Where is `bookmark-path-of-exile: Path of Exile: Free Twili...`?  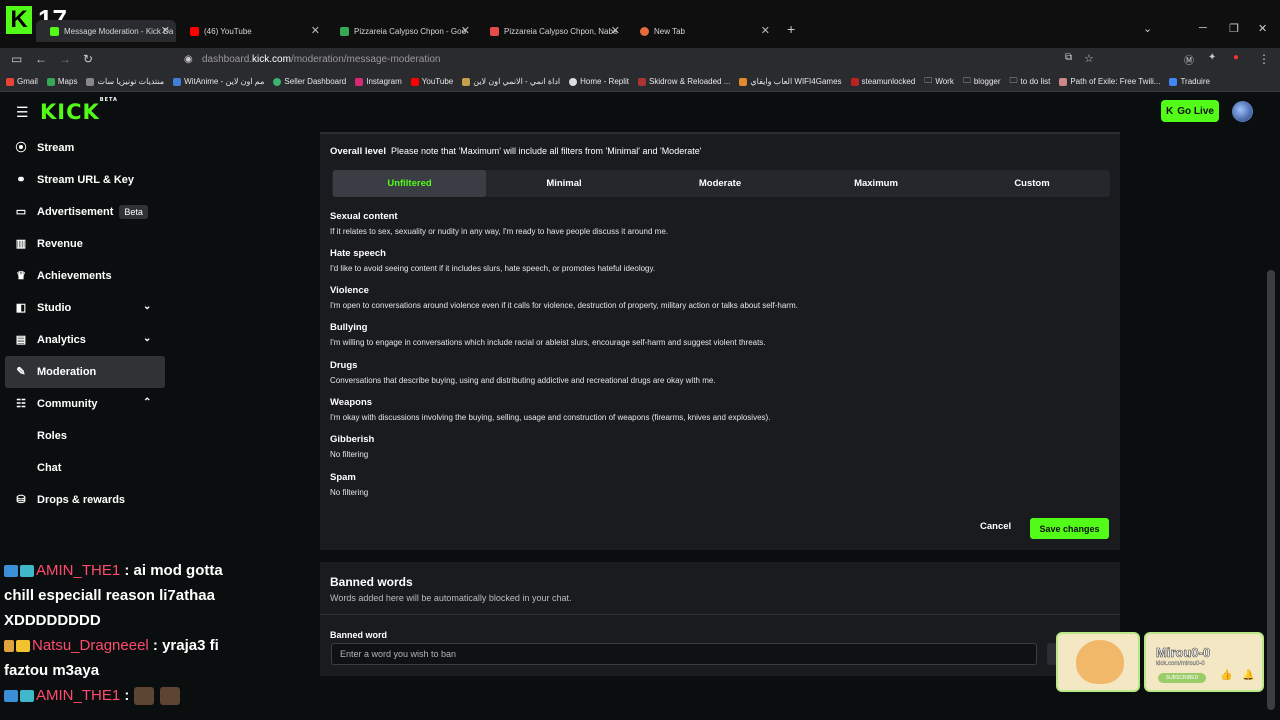
bookmark-path-of-exile: Path of Exile: Free Twili... is located at coordinates (1109, 81).